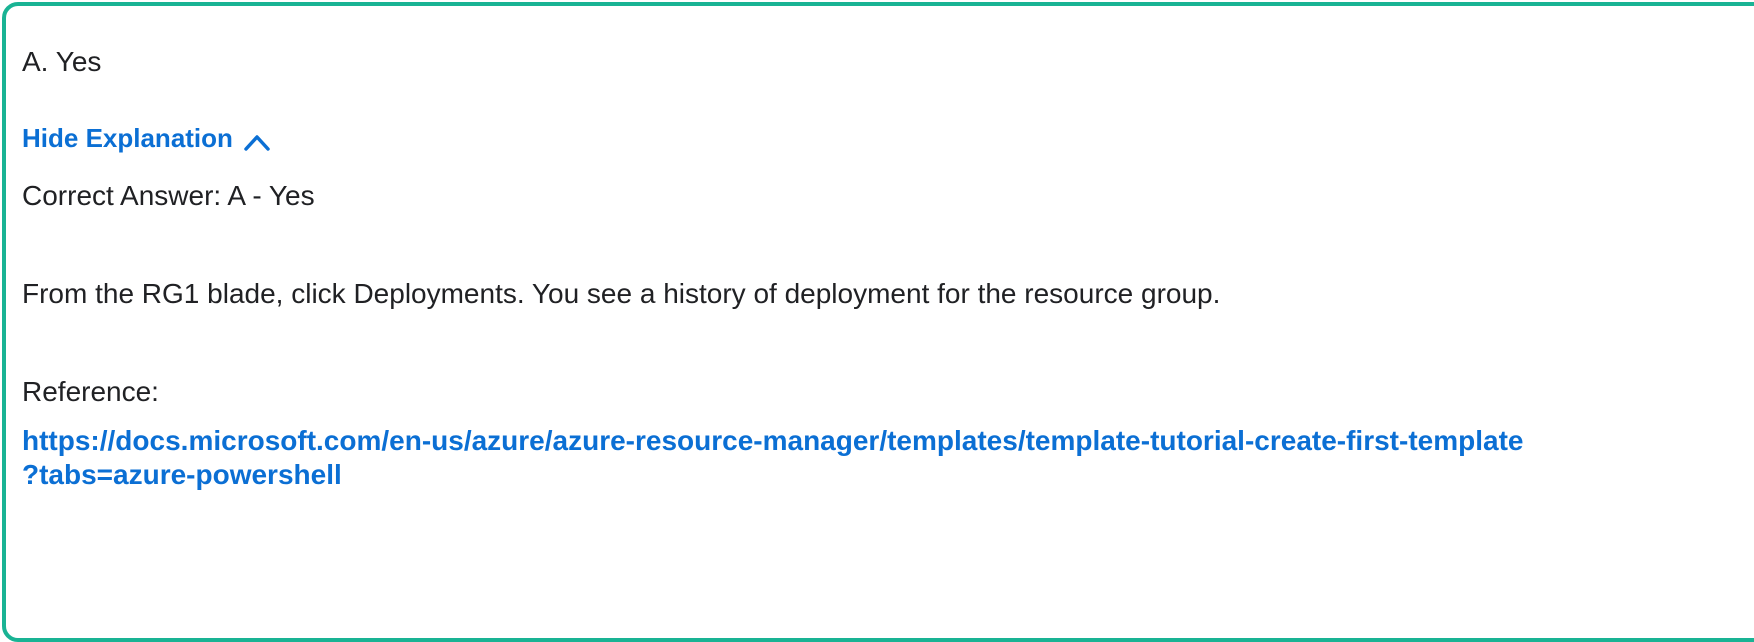 The image size is (1754, 642). I want to click on reference-label: Reference:, so click(90, 391).